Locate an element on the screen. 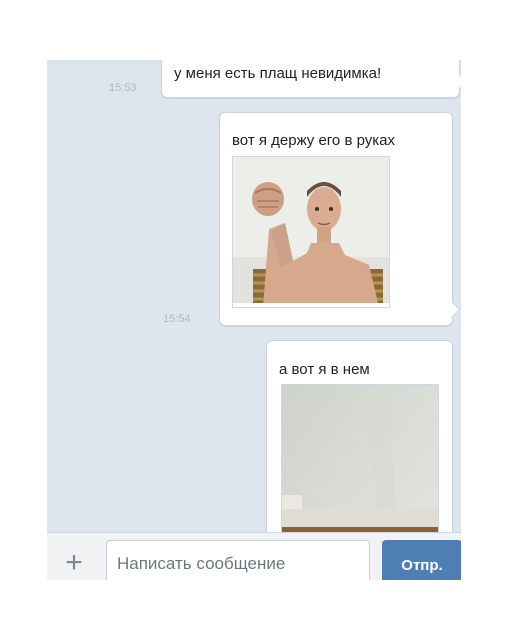 This screenshot has width=510, height=627. man-raising-fist-image is located at coordinates (311, 232).